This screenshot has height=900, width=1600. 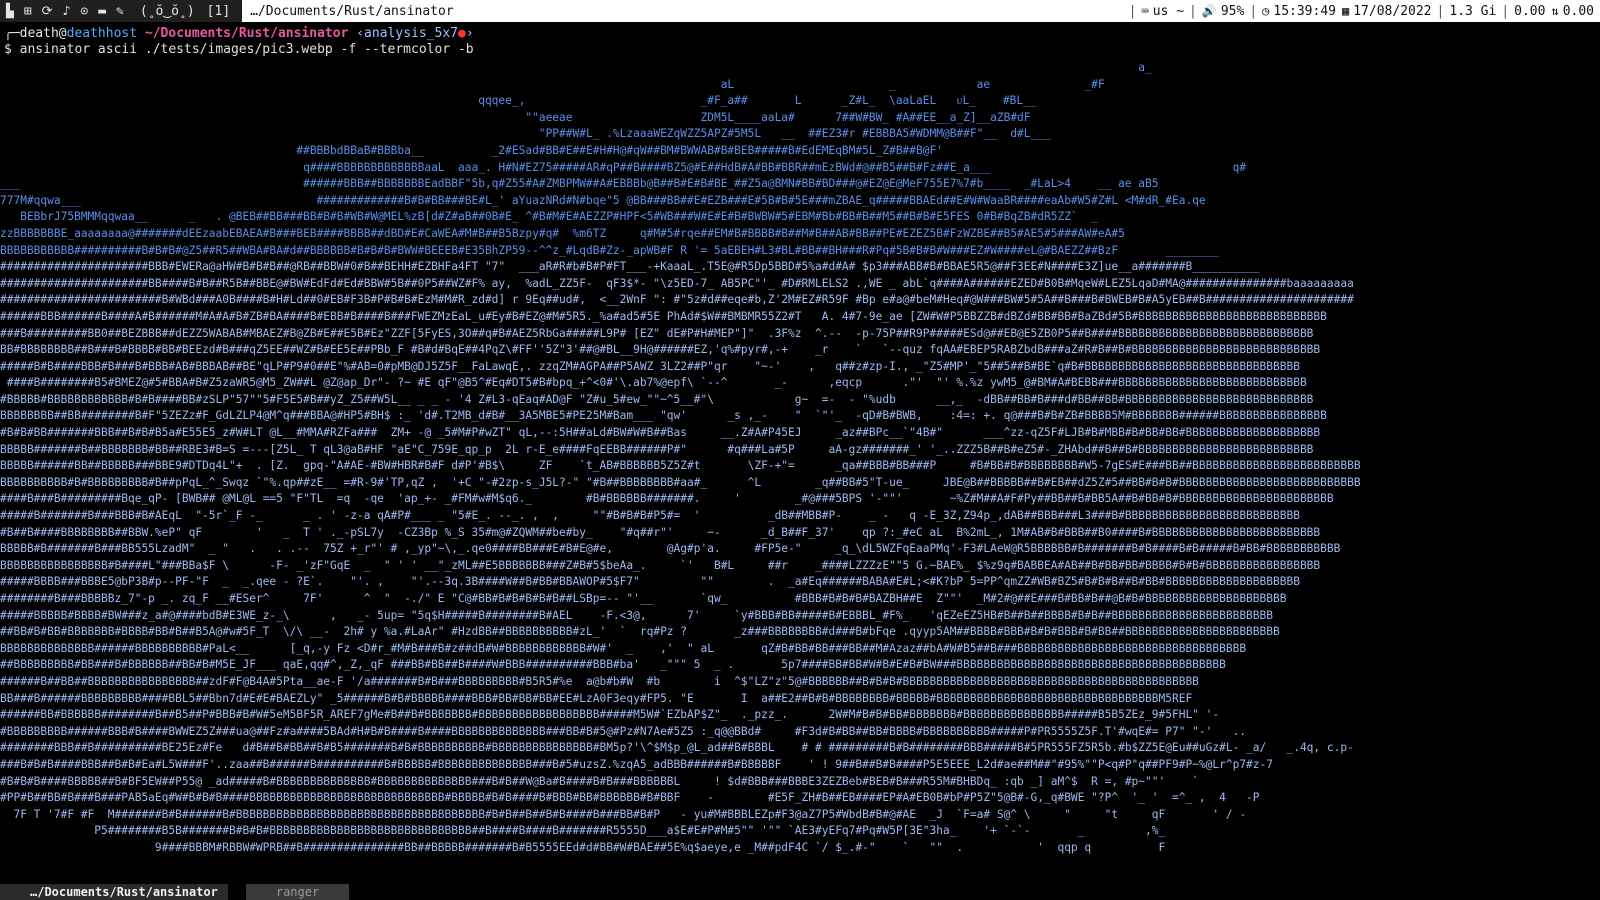 What do you see at coordinates (1473, 11) in the screenshot?
I see `memory-usage: 1.3 Gi` at bounding box center [1473, 11].